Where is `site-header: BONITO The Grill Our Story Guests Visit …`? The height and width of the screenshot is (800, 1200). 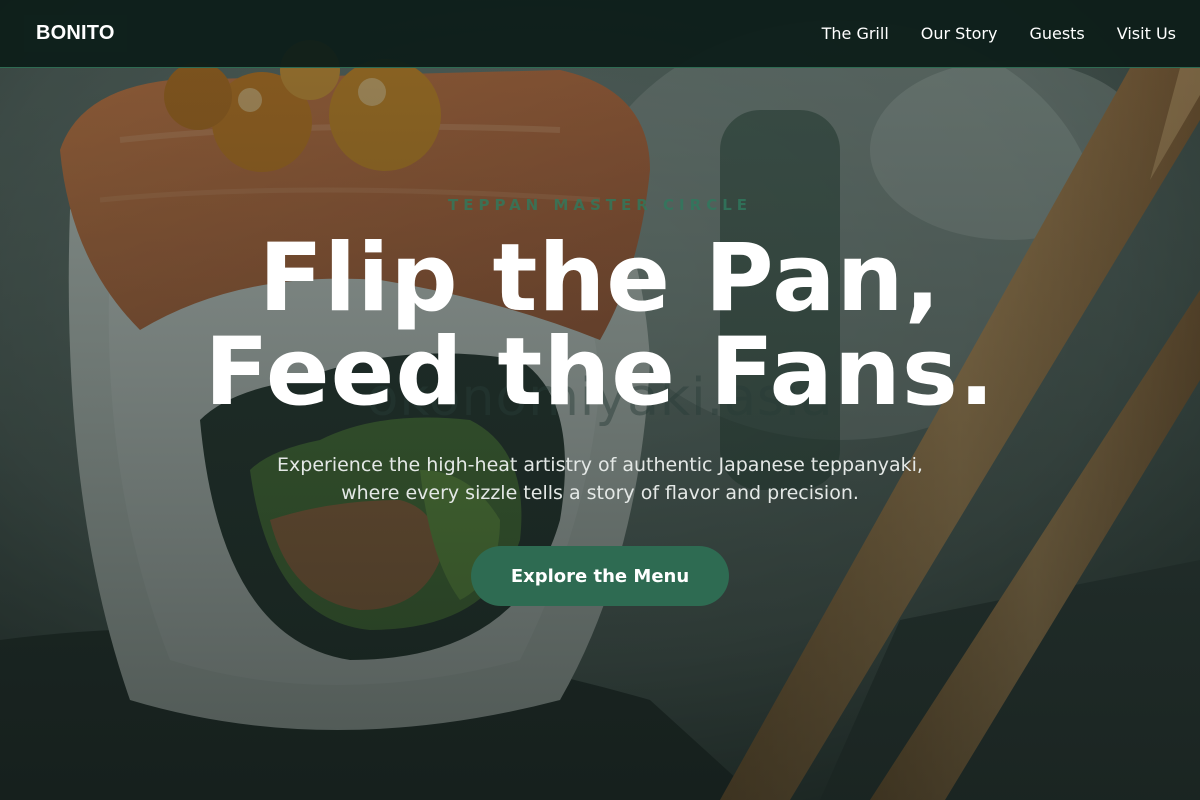 site-header: BONITO The Grill Our Story Guests Visit … is located at coordinates (600, 34).